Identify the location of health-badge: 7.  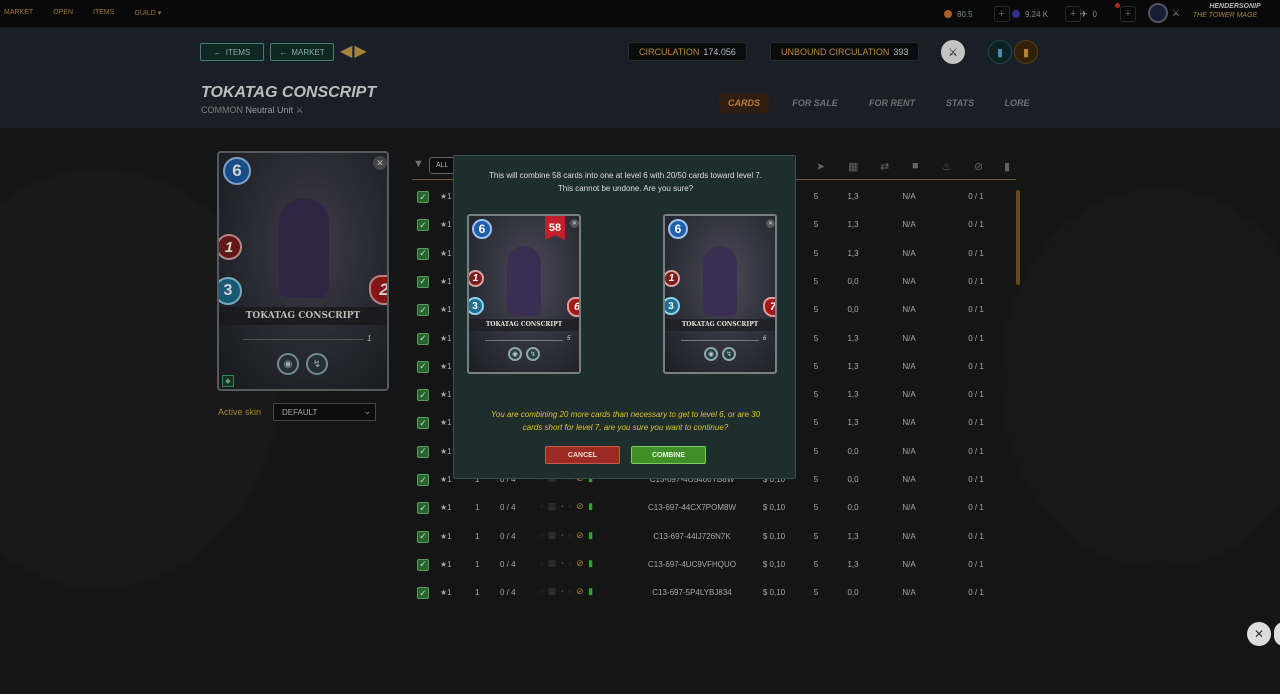
(769, 307).